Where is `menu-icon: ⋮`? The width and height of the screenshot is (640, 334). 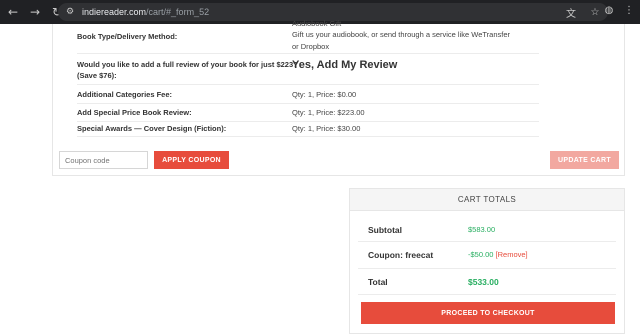 menu-icon: ⋮ is located at coordinates (629, 10).